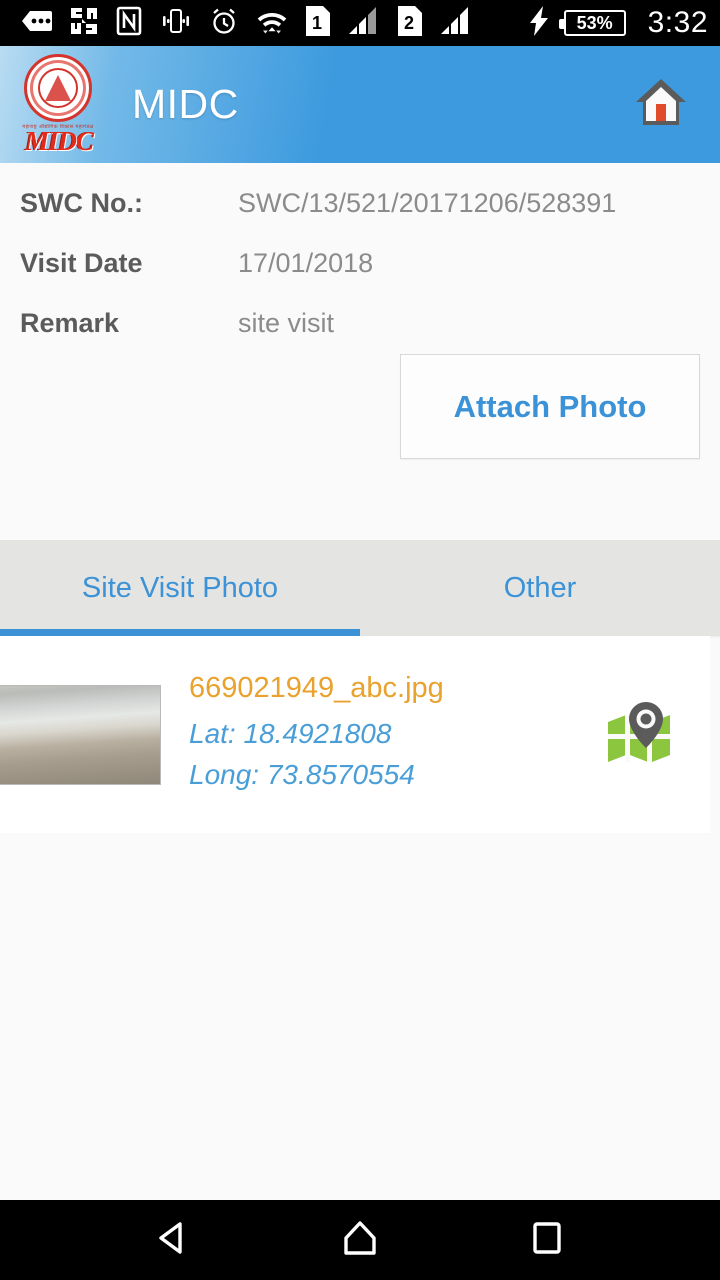  I want to click on nfc-icon, so click(129, 23).